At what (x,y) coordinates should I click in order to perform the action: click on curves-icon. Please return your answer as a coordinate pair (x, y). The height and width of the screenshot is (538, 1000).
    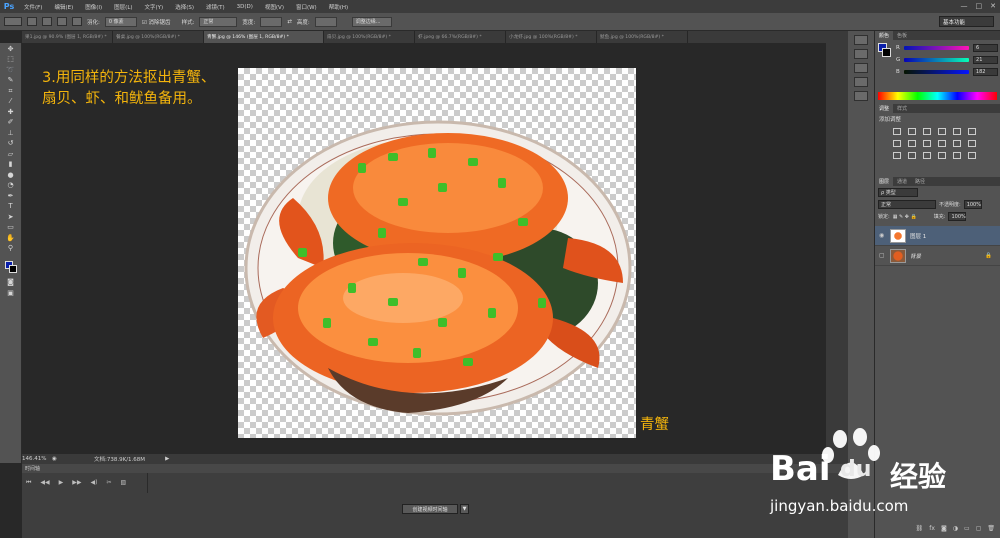
    Looking at the image, I should click on (927, 131).